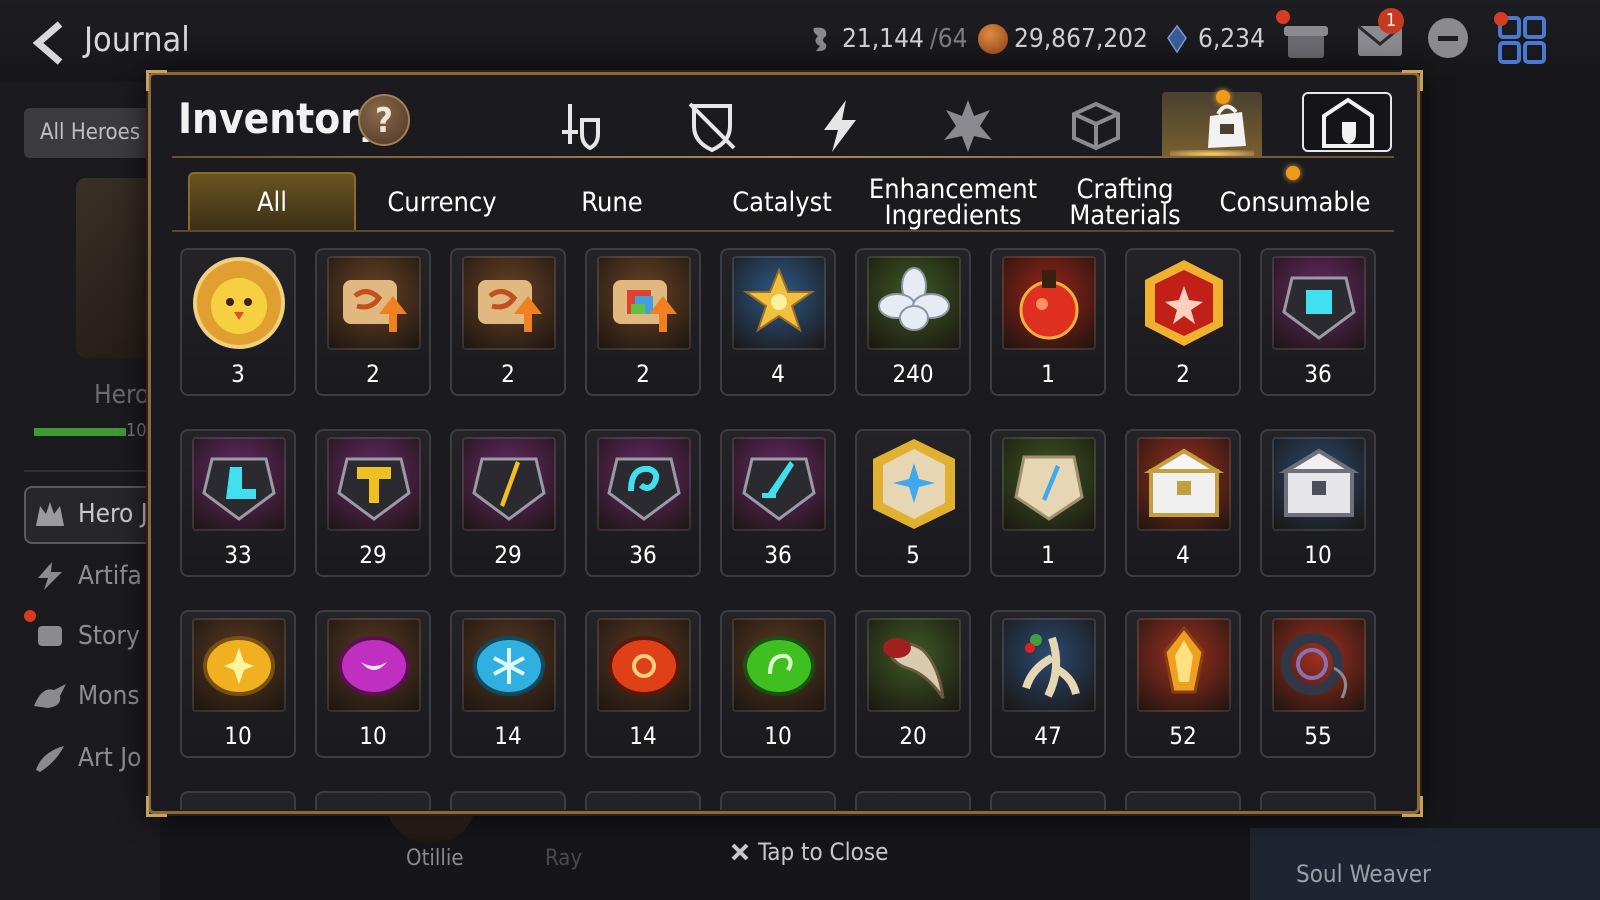  Describe the element at coordinates (1293, 173) in the screenshot. I see `consumable-notification-dot` at that location.